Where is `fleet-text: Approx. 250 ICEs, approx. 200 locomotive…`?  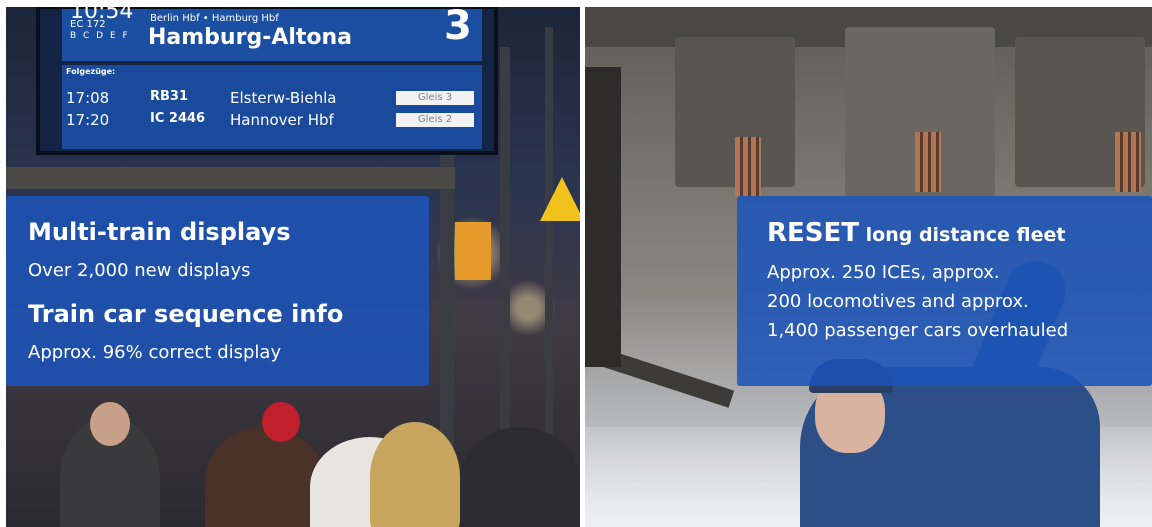
fleet-text: Approx. 250 ICEs, approx. 200 locomotive… is located at coordinates (917, 301).